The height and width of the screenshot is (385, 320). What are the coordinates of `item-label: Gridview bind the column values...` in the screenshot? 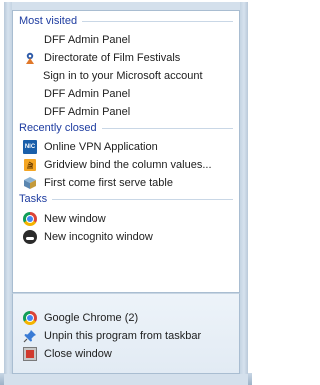 It's located at (128, 165).